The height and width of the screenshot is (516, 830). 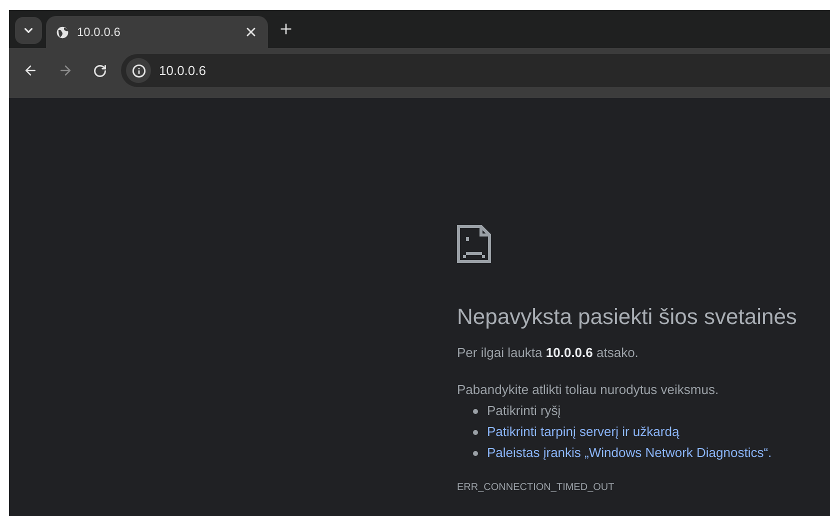 I want to click on suggestion-link: Patikrinti tarpinį serverį ir užkardą, so click(x=583, y=432).